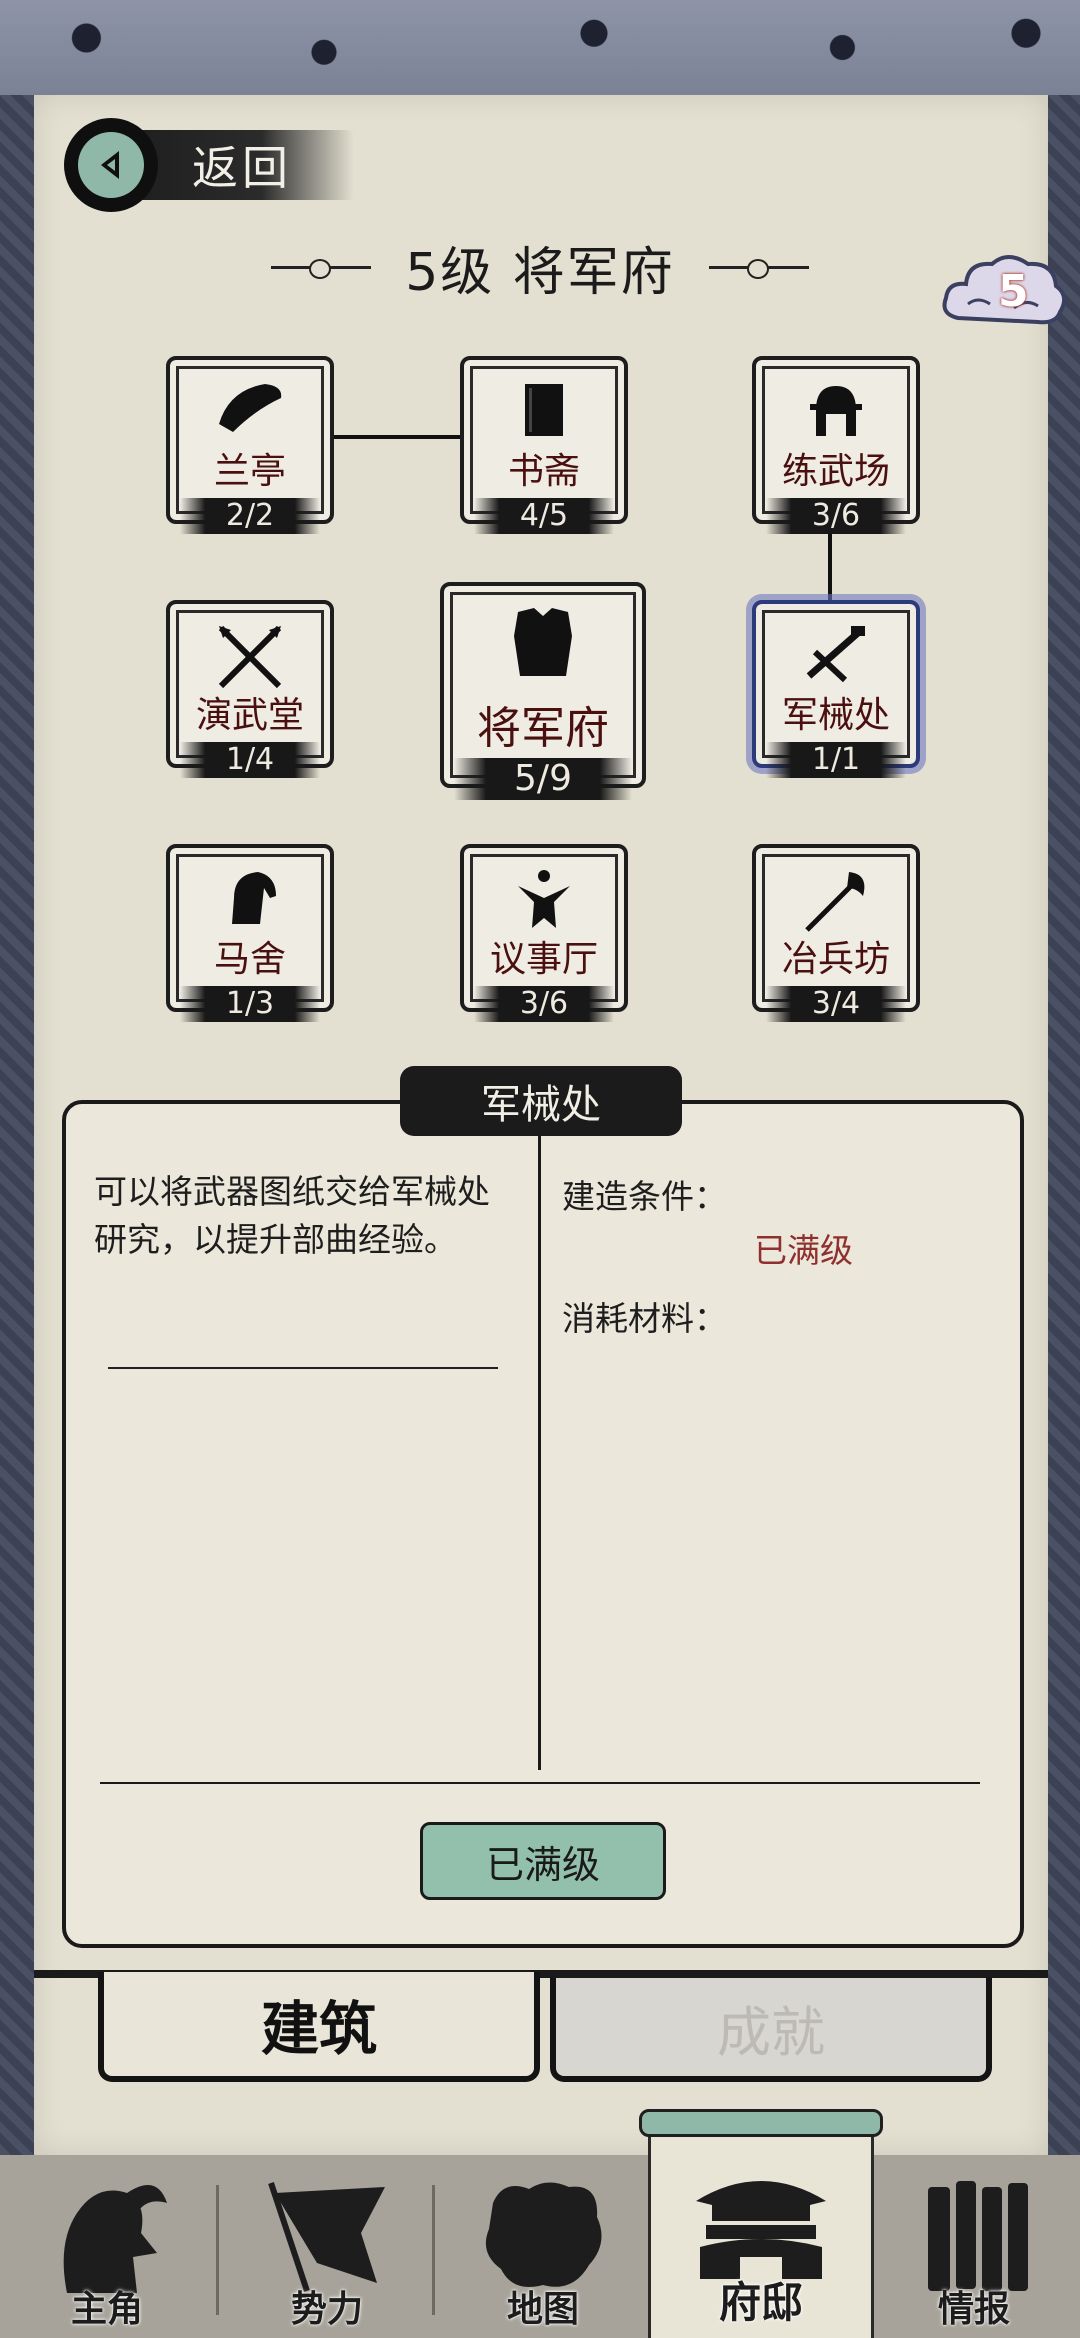 The height and width of the screenshot is (2338, 1080). Describe the element at coordinates (544, 516) in the screenshot. I see `building-count: 4/5` at that location.